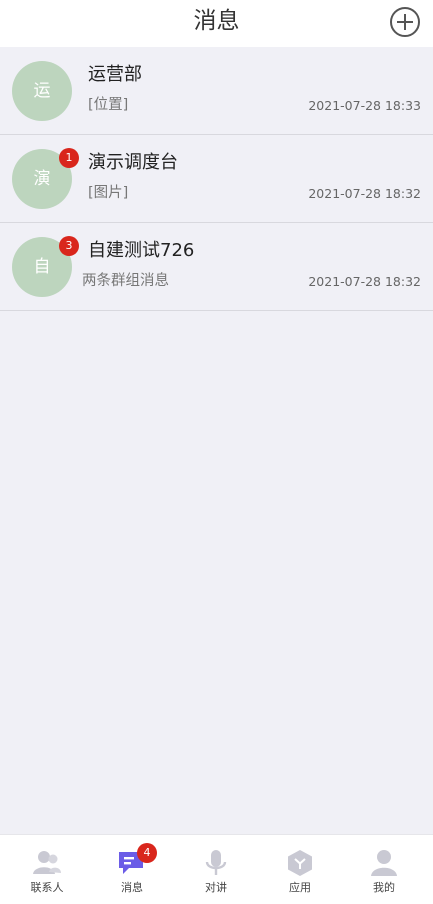 The image size is (433, 904). I want to click on add-button, so click(405, 22).